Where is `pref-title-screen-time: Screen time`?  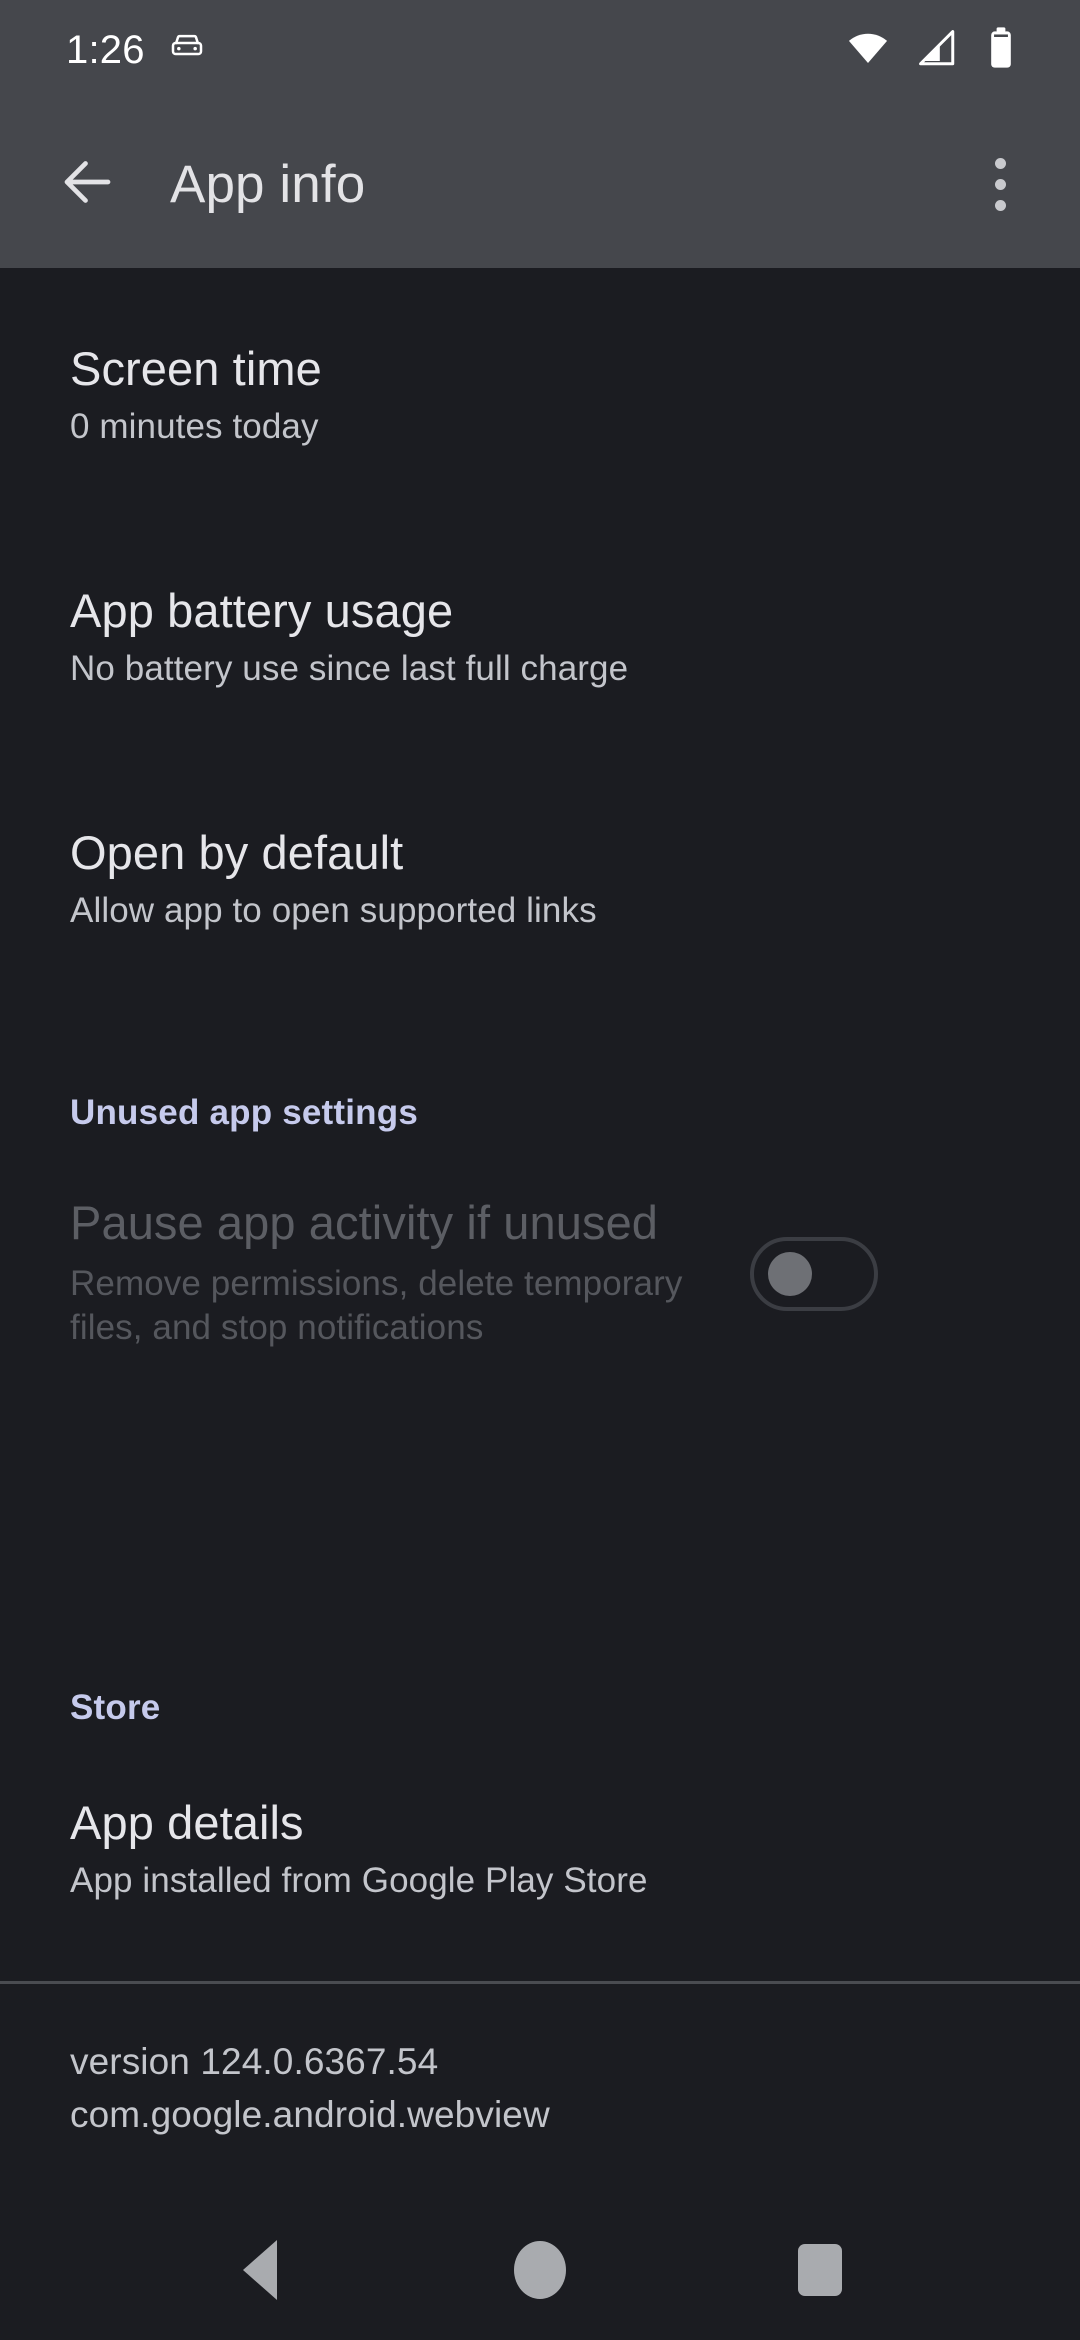 pref-title-screen-time: Screen time is located at coordinates (196, 368).